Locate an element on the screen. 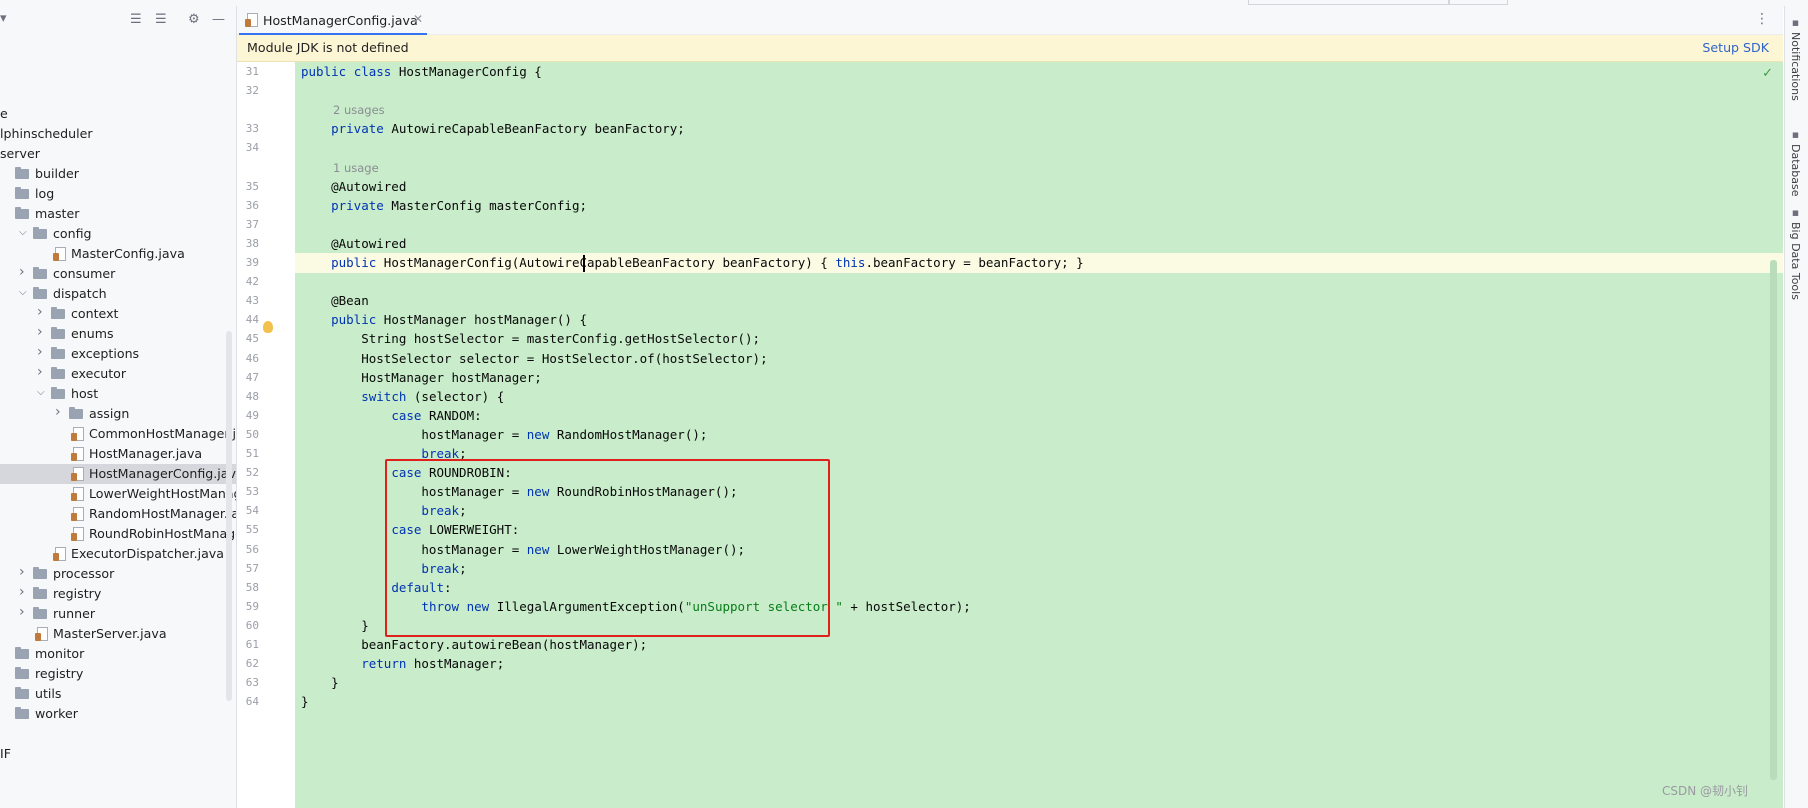 The height and width of the screenshot is (808, 1808). tree-folder-item: builder is located at coordinates (118, 174).